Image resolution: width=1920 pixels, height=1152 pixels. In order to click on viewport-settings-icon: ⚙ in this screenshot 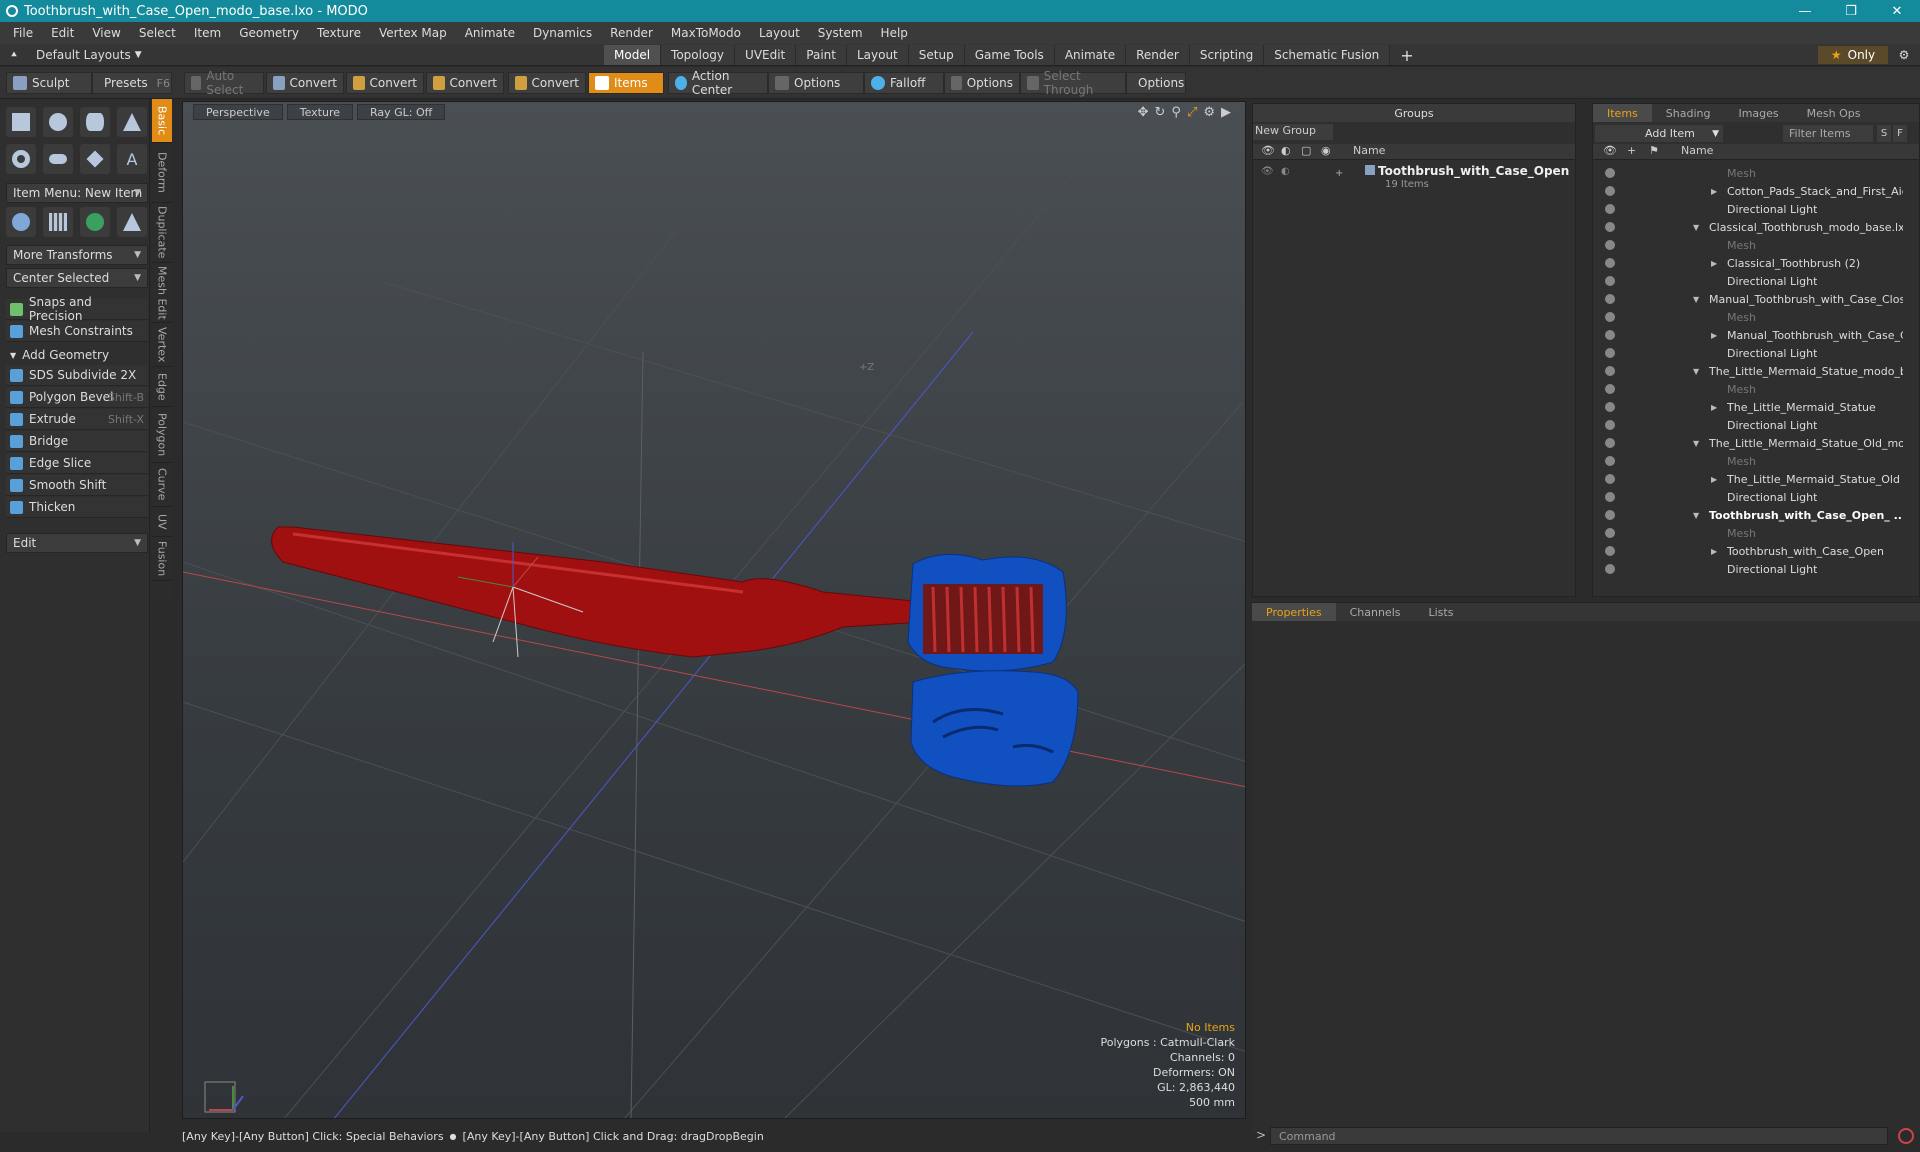, I will do `click(1209, 112)`.